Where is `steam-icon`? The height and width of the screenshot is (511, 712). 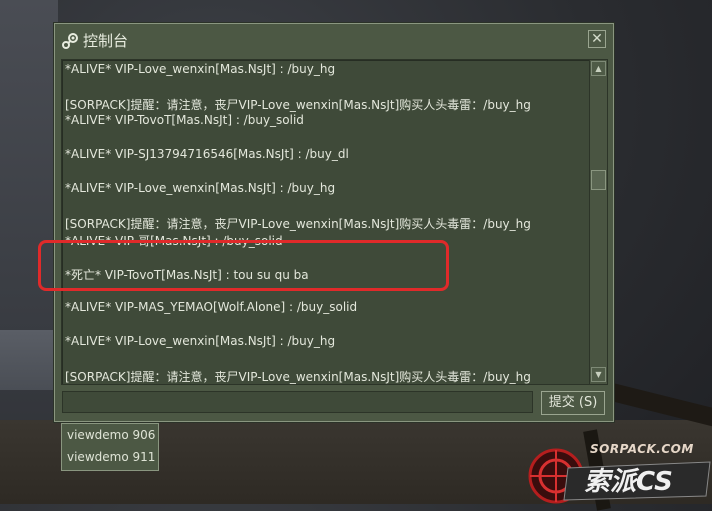
steam-icon is located at coordinates (70, 41).